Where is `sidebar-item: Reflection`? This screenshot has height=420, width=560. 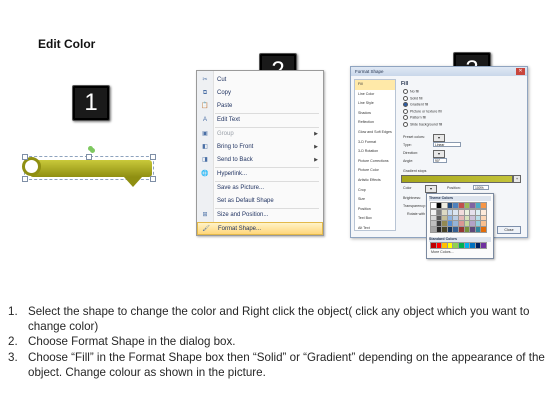 sidebar-item: Reflection is located at coordinates (375, 123).